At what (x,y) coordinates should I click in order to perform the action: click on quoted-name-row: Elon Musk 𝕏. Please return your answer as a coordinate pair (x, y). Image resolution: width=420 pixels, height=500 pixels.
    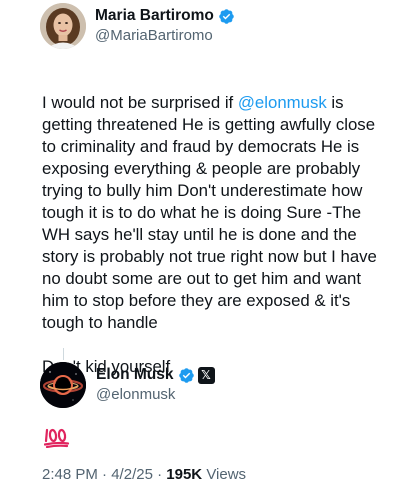
    Looking at the image, I should click on (155, 375).